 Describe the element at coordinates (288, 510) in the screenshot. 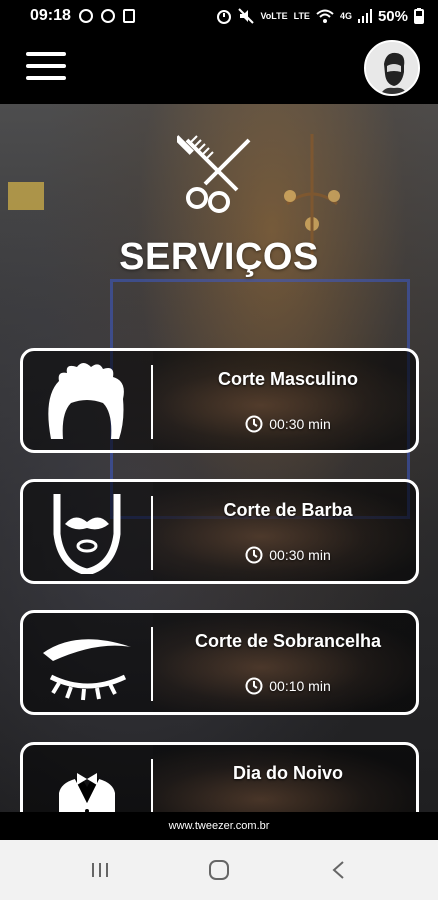

I see `service-name: Corte de Barba` at that location.